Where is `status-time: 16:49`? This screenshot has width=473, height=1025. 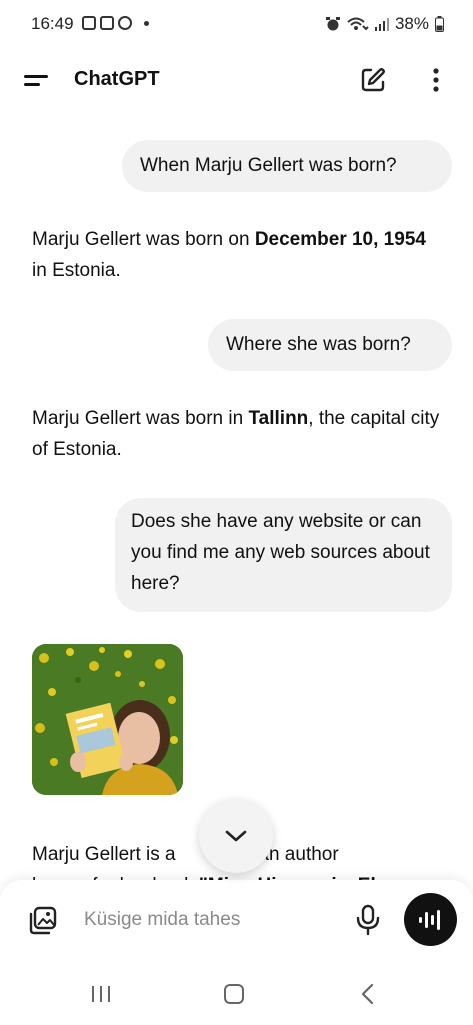 status-time: 16:49 is located at coordinates (52, 23).